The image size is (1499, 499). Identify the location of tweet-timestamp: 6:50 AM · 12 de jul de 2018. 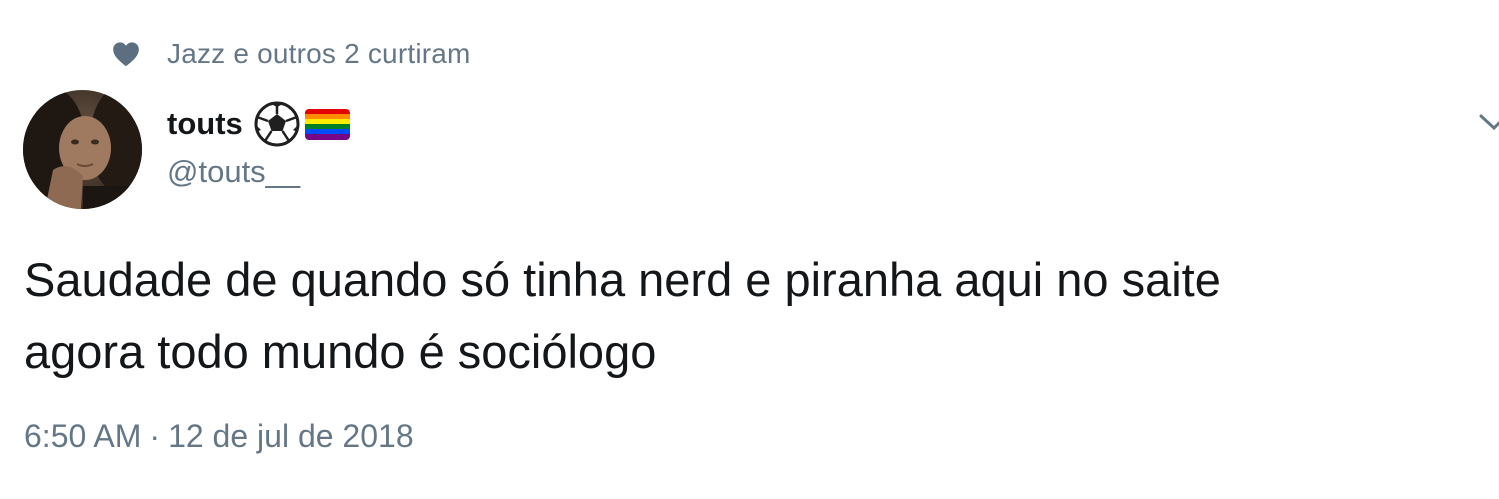
(219, 436).